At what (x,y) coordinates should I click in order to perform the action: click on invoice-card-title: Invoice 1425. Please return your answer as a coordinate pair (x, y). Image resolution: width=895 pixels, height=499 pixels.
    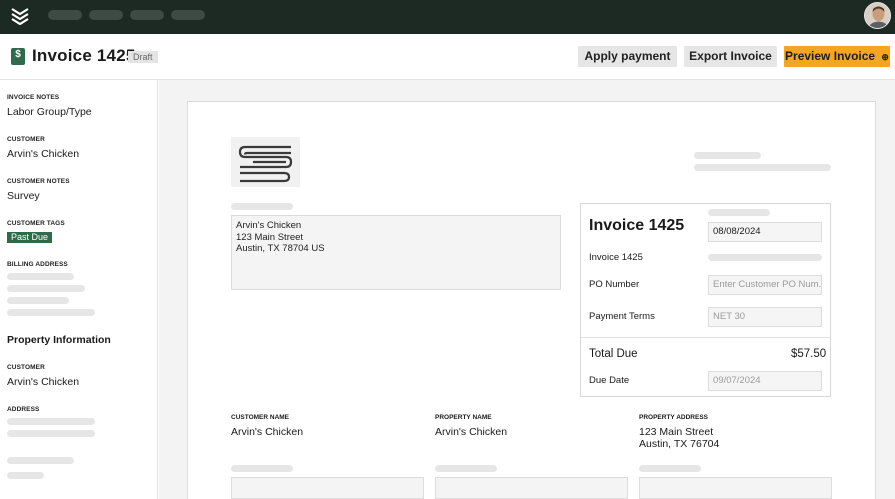
    Looking at the image, I should click on (637, 225).